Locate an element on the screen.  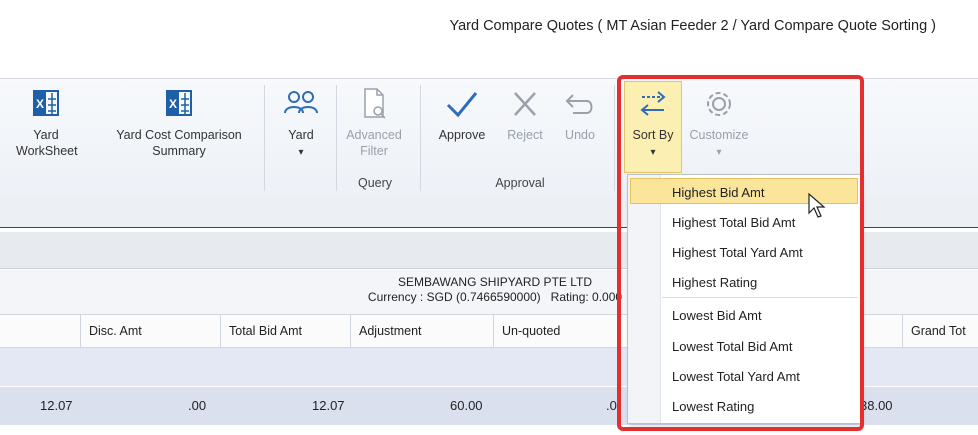
advanced-filter-label1: Advanced is located at coordinates (374, 135).